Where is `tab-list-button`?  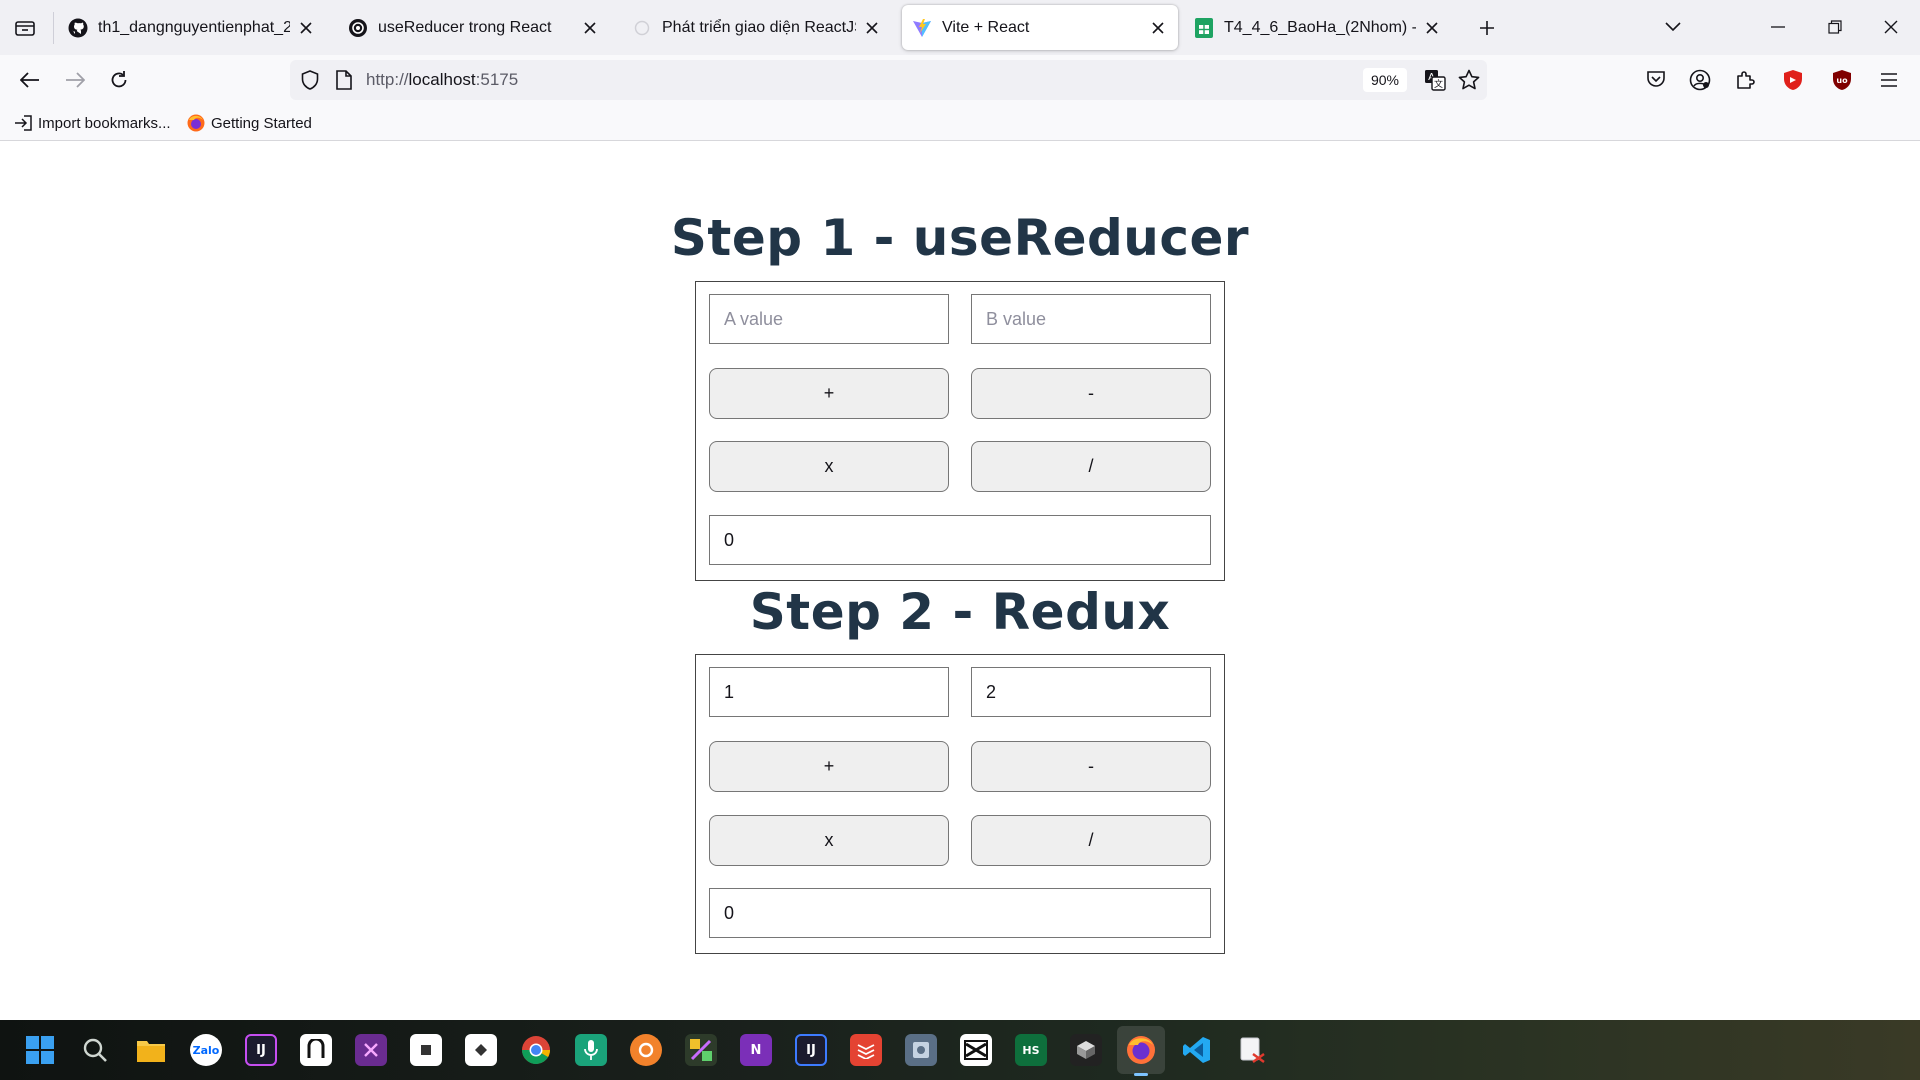
tab-list-button is located at coordinates (25, 28).